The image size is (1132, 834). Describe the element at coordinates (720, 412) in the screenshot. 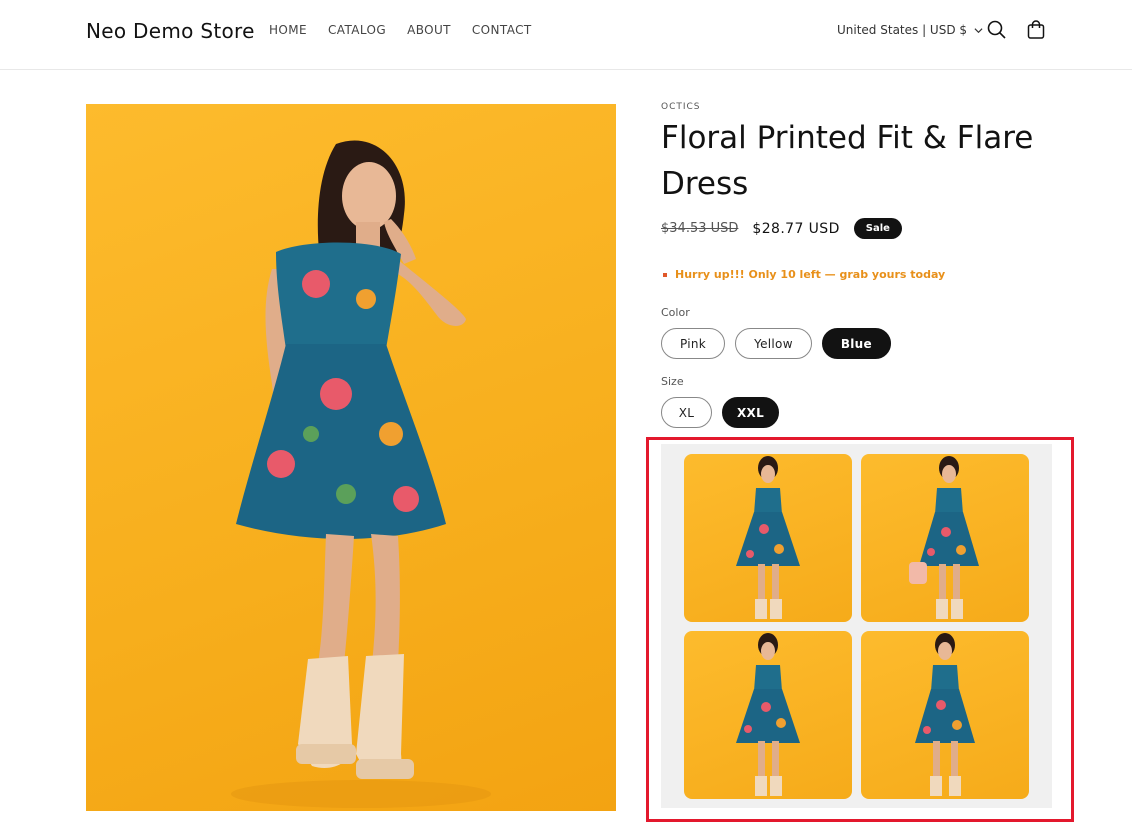

I see `size-options: XL XXL` at that location.